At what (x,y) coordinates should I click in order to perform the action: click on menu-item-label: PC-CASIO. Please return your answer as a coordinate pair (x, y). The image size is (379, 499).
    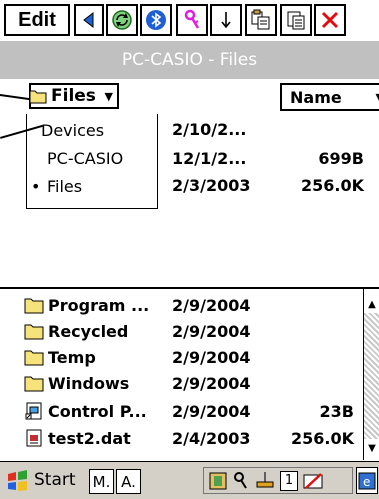
    Looking at the image, I should click on (85, 158).